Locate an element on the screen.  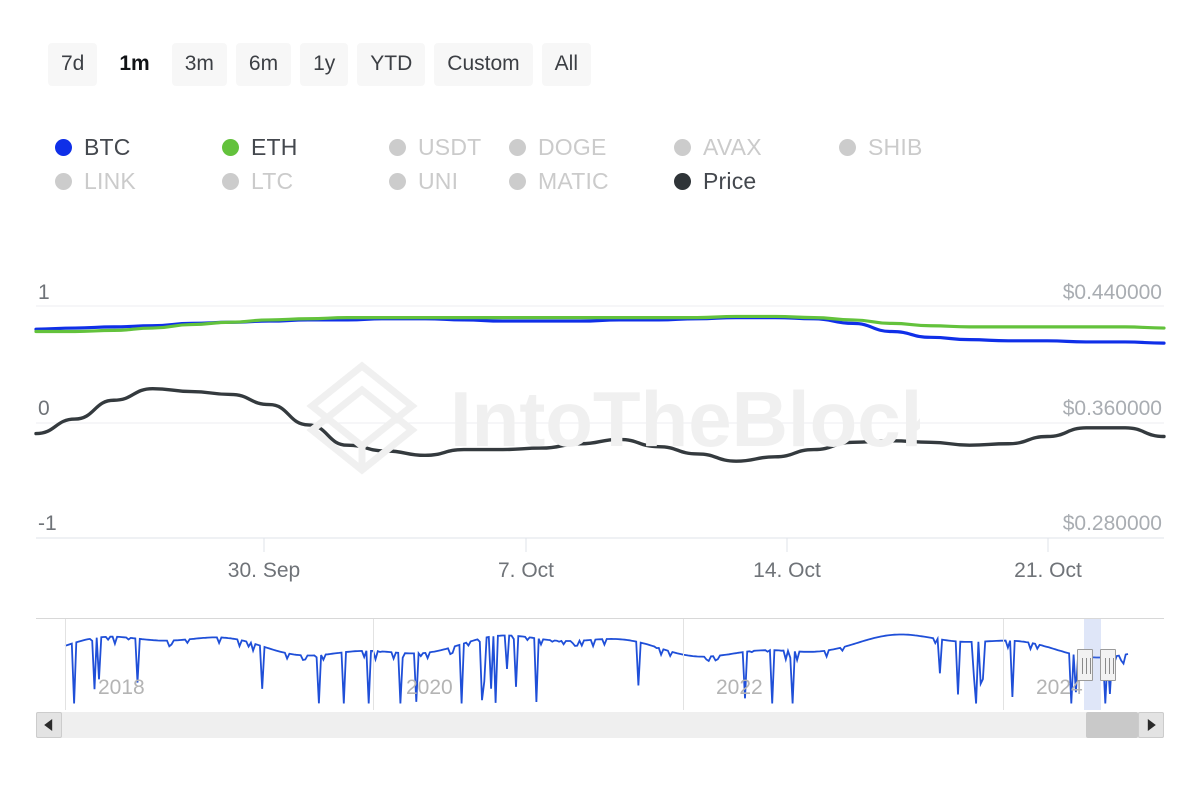
legend-item-ltc: LTC is located at coordinates (305, 180).